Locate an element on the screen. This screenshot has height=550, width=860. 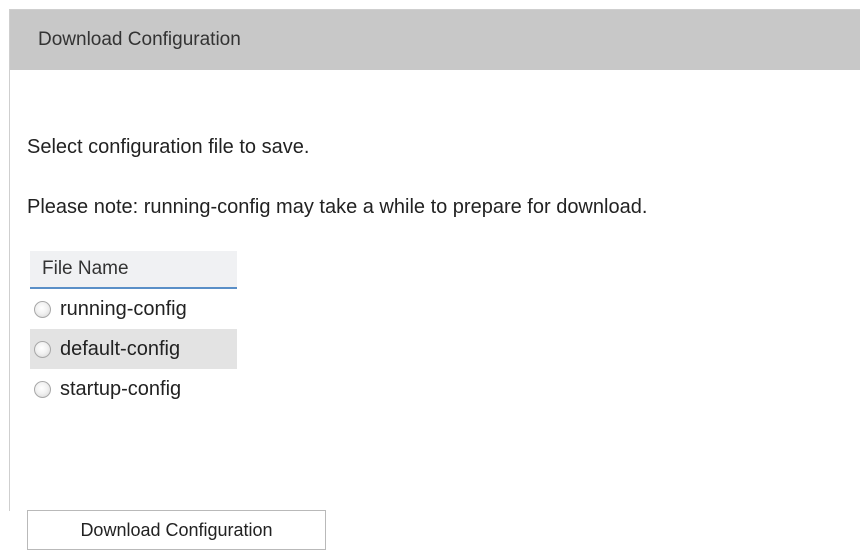
select-instruction-text: Select configuration file to save. is located at coordinates (168, 147).